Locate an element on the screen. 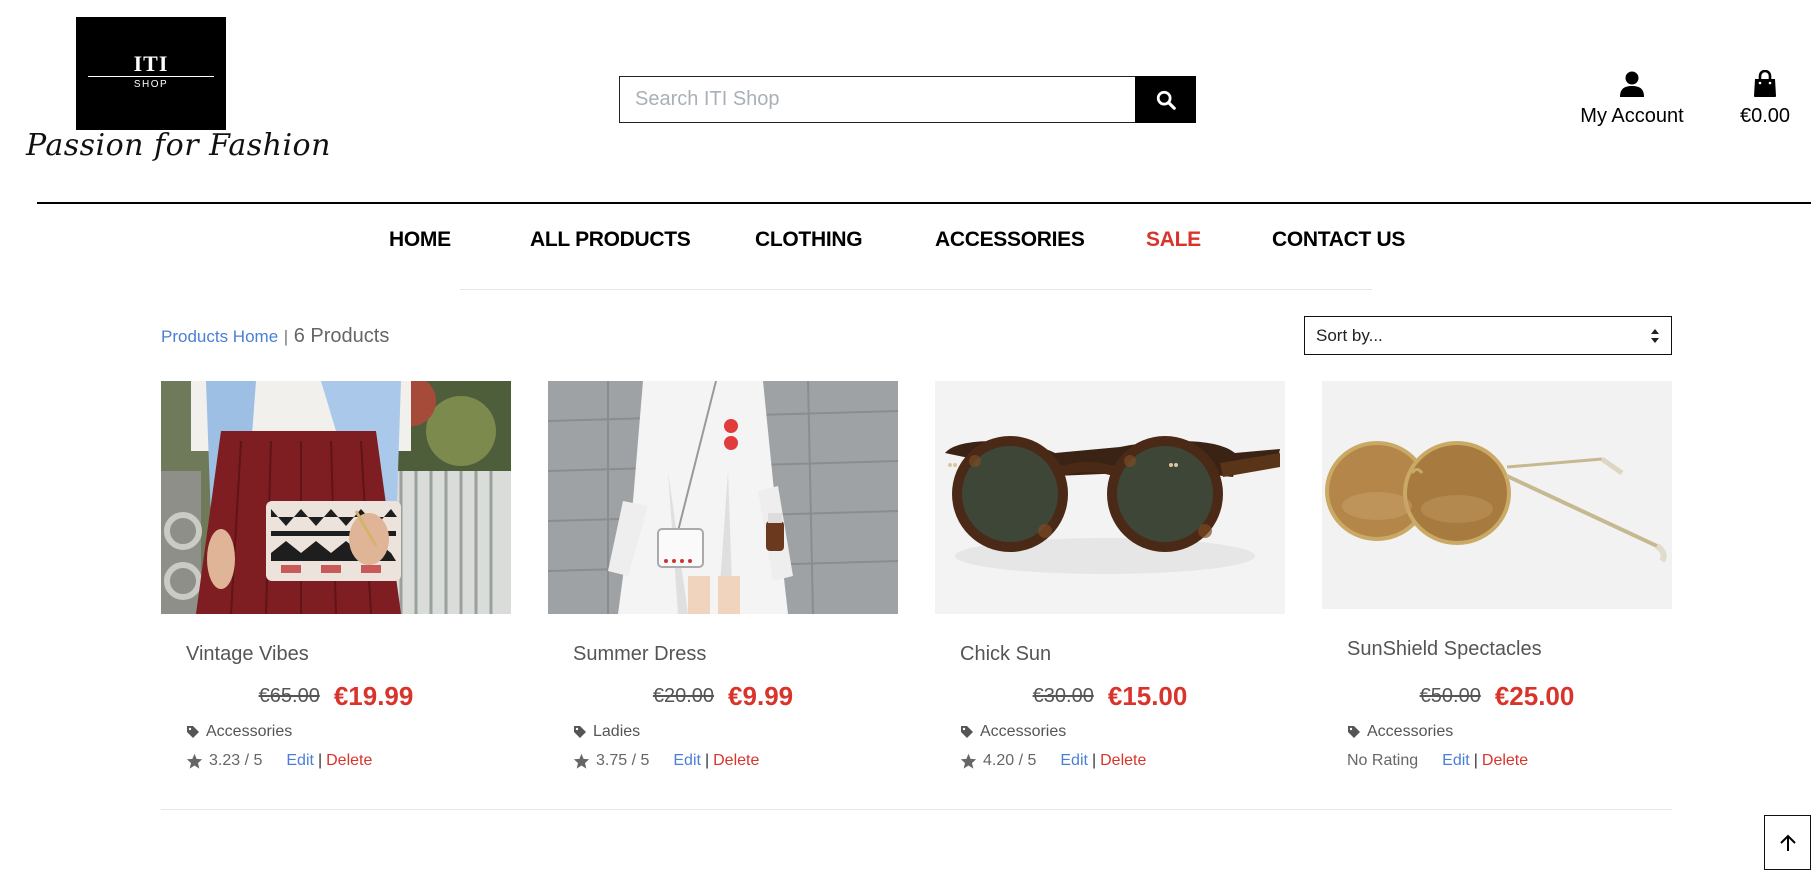  nav-sale: SALE is located at coordinates (1173, 240).